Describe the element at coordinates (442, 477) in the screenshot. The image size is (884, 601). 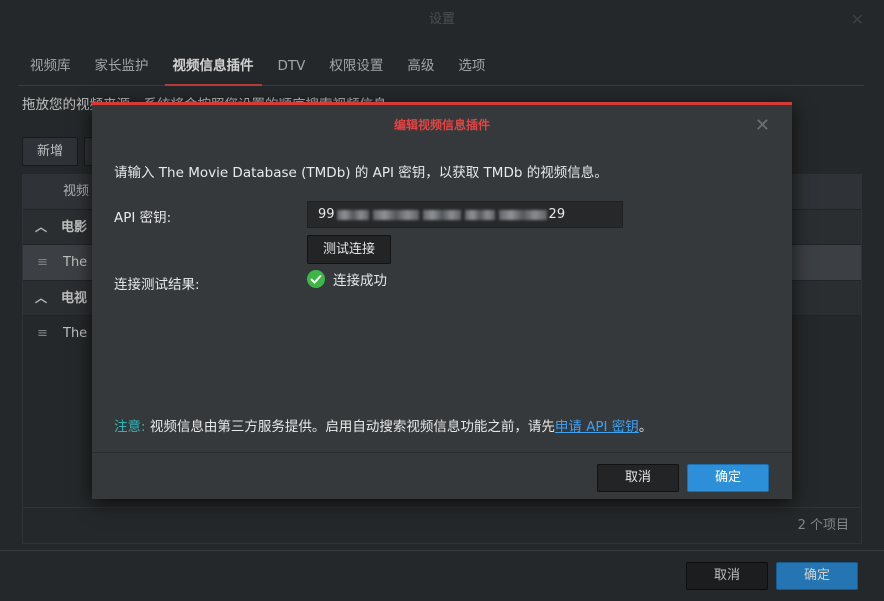
I see `dialog-footer: 取消 确定` at that location.